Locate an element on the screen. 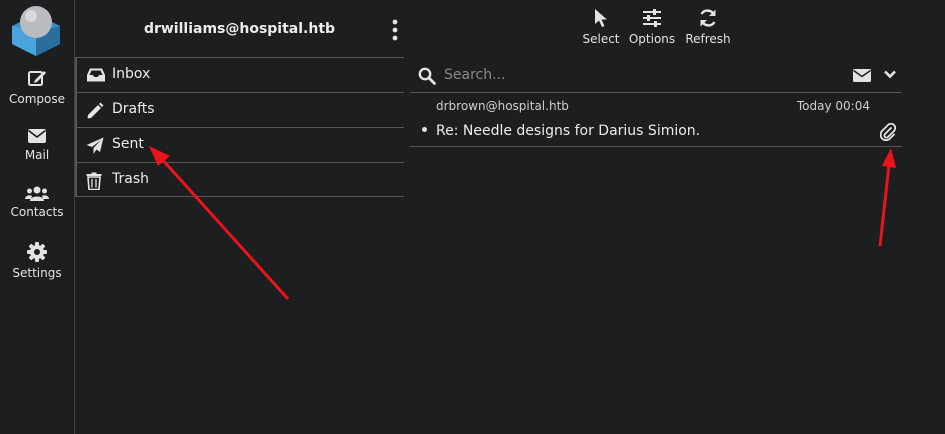 Image resolution: width=945 pixels, height=434 pixels. options-label: Options is located at coordinates (652, 39).